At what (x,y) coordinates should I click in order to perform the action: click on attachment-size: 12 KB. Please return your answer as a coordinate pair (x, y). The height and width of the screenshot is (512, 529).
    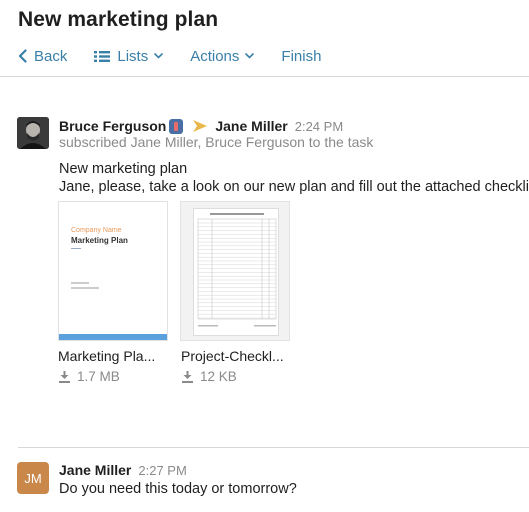
    Looking at the image, I should click on (209, 376).